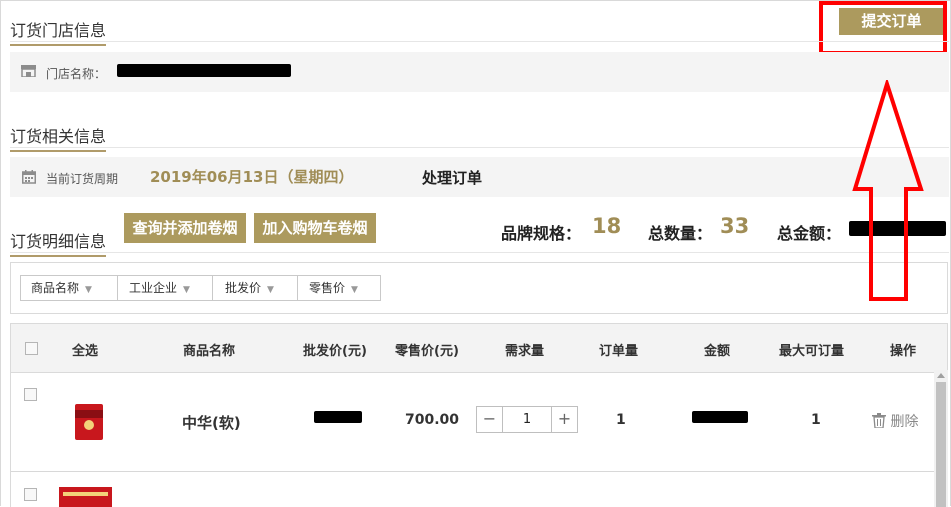  I want to click on sort-label: 零售价, so click(327, 288).